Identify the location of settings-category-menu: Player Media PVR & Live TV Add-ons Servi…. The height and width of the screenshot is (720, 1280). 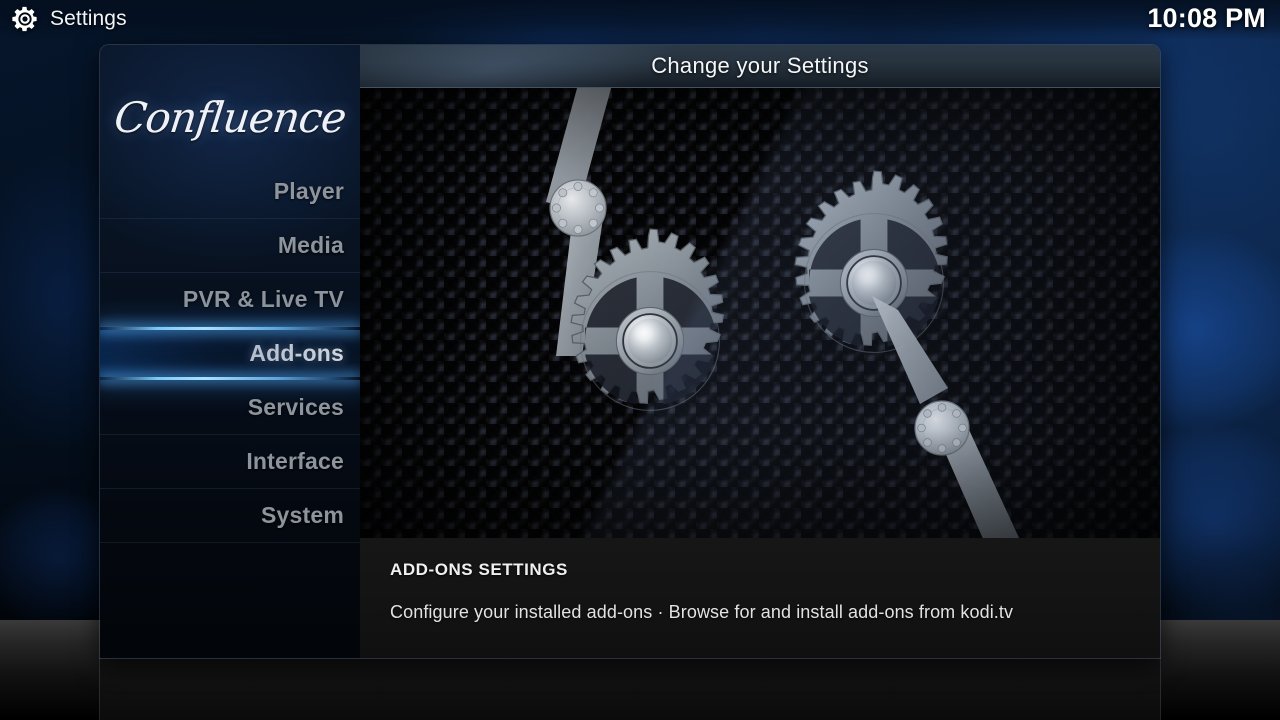
(230, 354).